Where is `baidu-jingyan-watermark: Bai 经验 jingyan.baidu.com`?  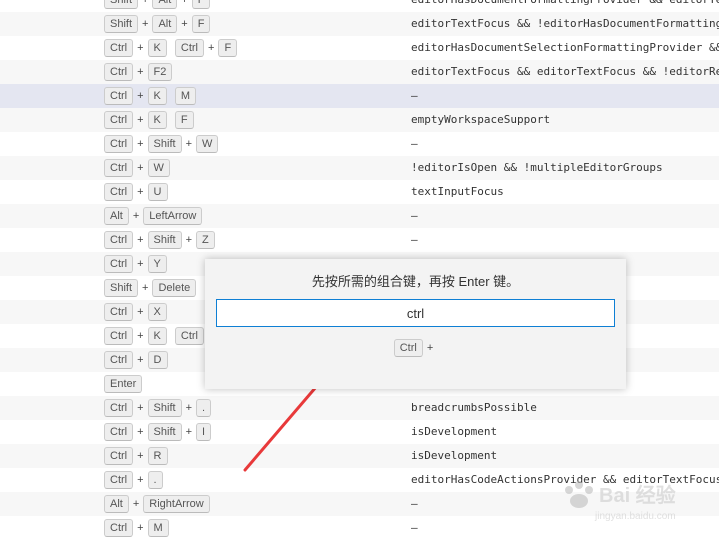
baidu-jingyan-watermark: Bai 经验 jingyan.baidu.com is located at coordinates (620, 501).